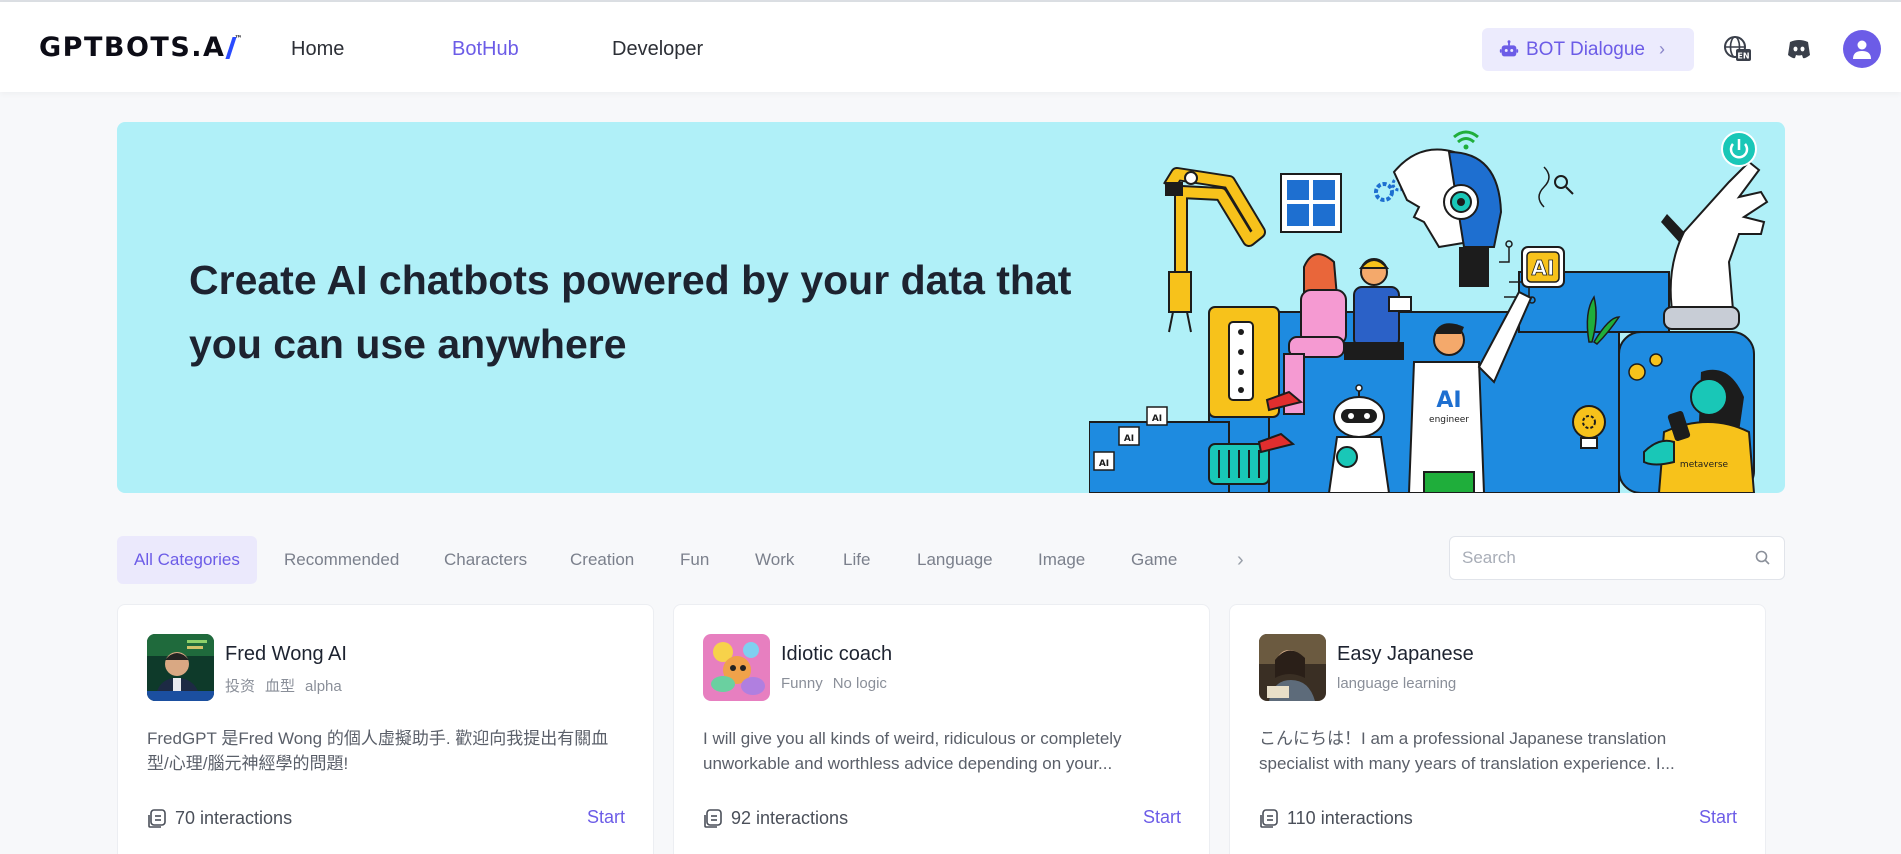  Describe the element at coordinates (317, 49) in the screenshot. I see `nav-home: Home` at that location.